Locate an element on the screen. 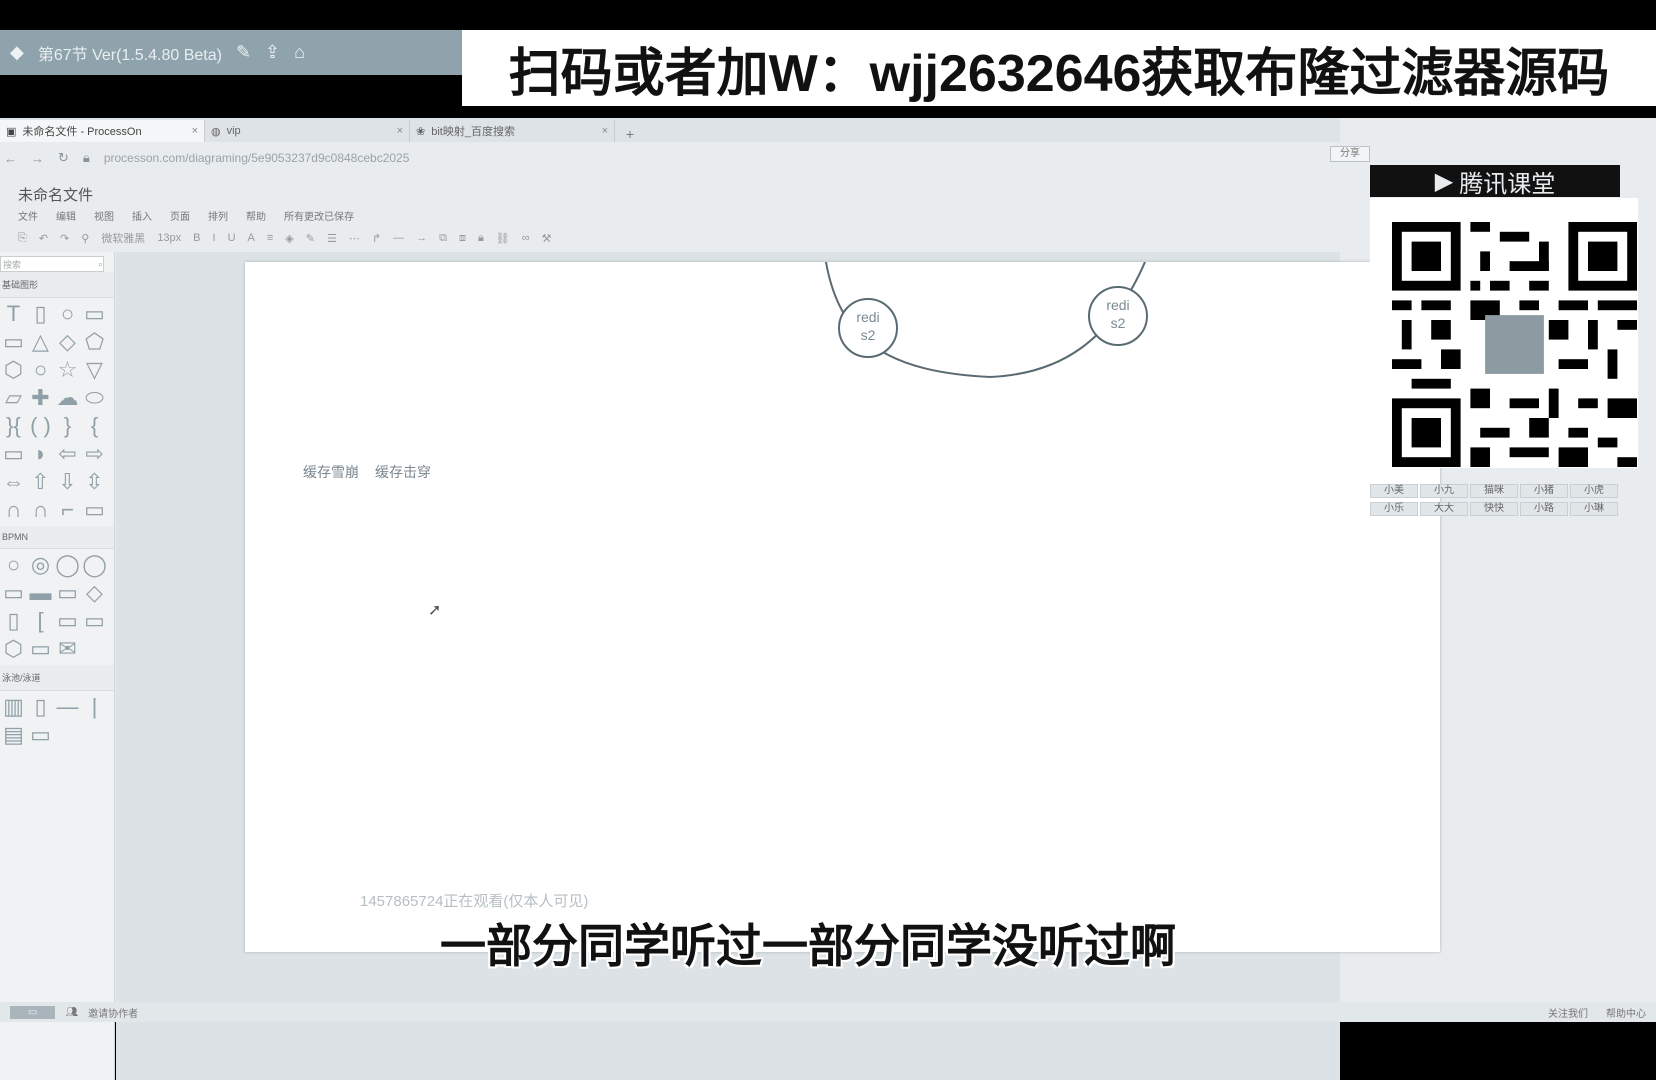  intermediate-event-icon: ◎ is located at coordinates (40, 565).